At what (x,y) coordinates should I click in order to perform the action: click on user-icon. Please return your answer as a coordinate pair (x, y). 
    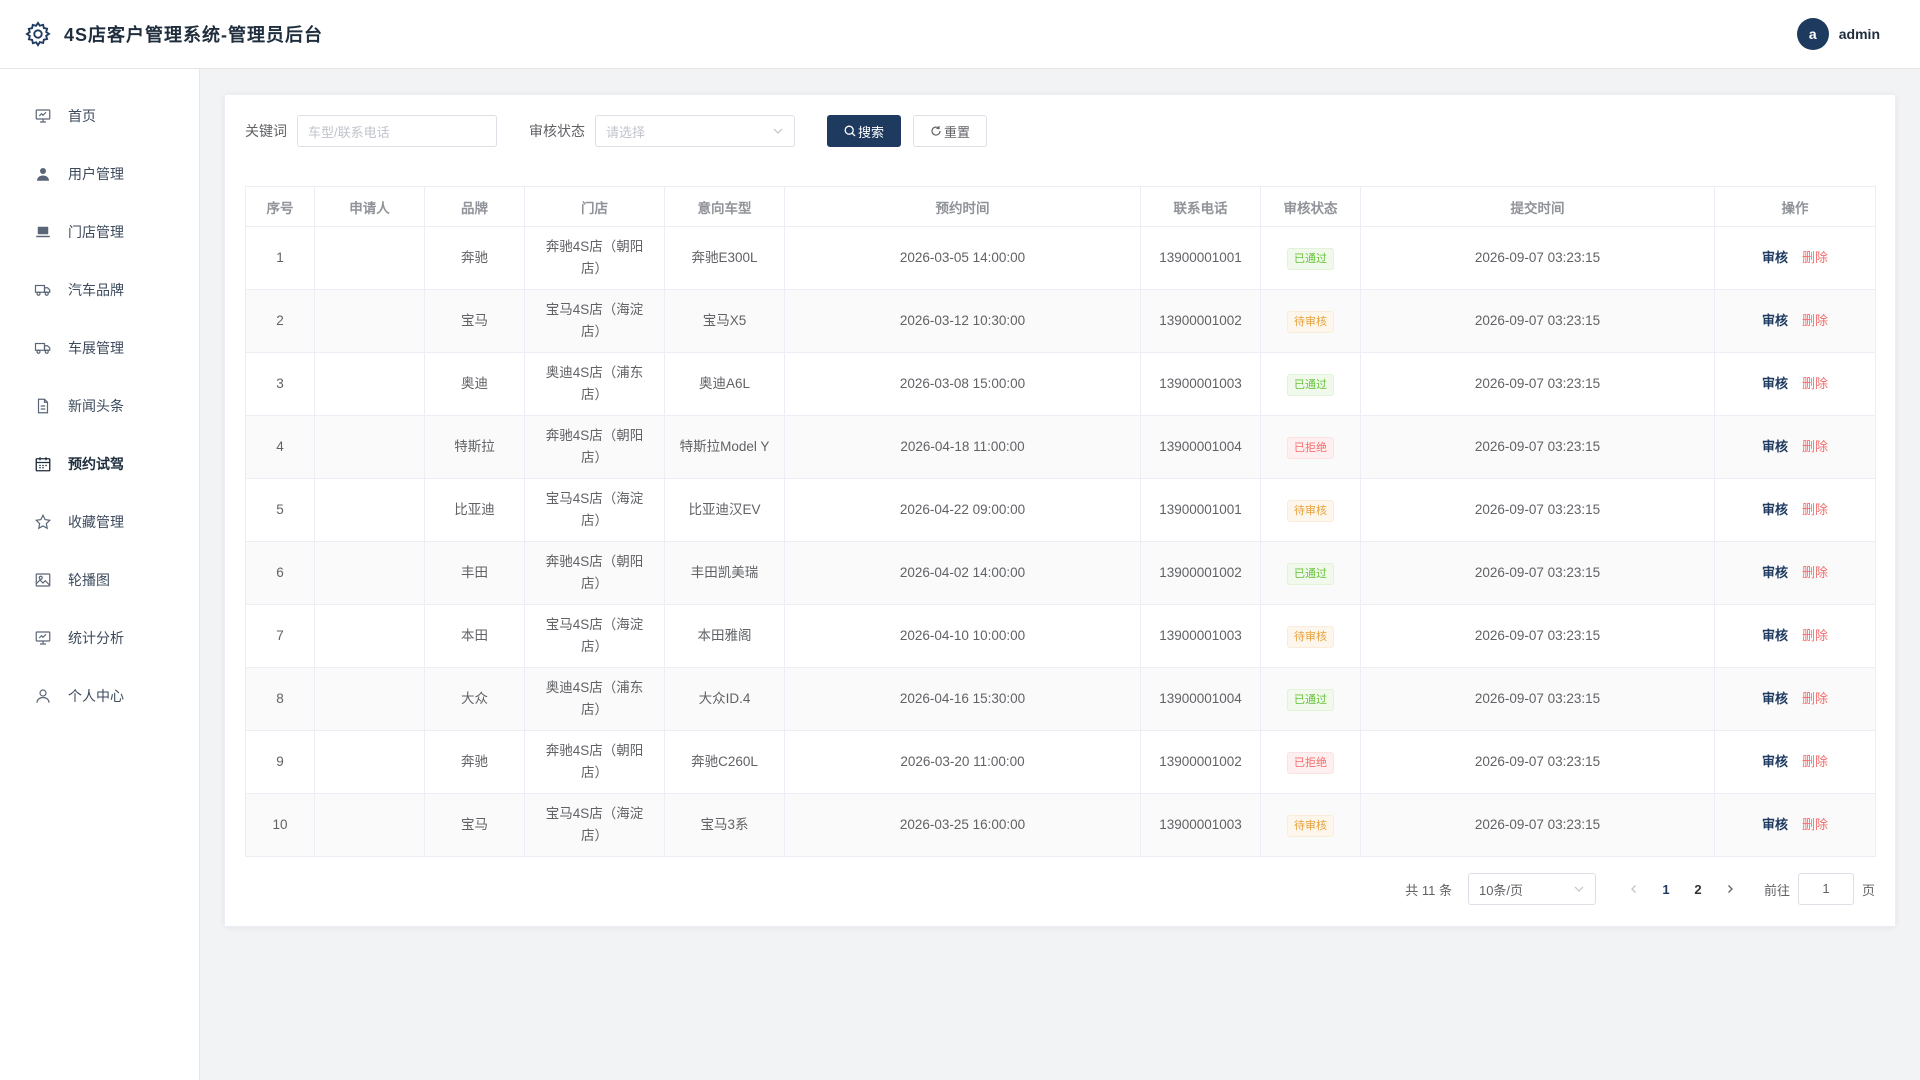
    Looking at the image, I should click on (43, 696).